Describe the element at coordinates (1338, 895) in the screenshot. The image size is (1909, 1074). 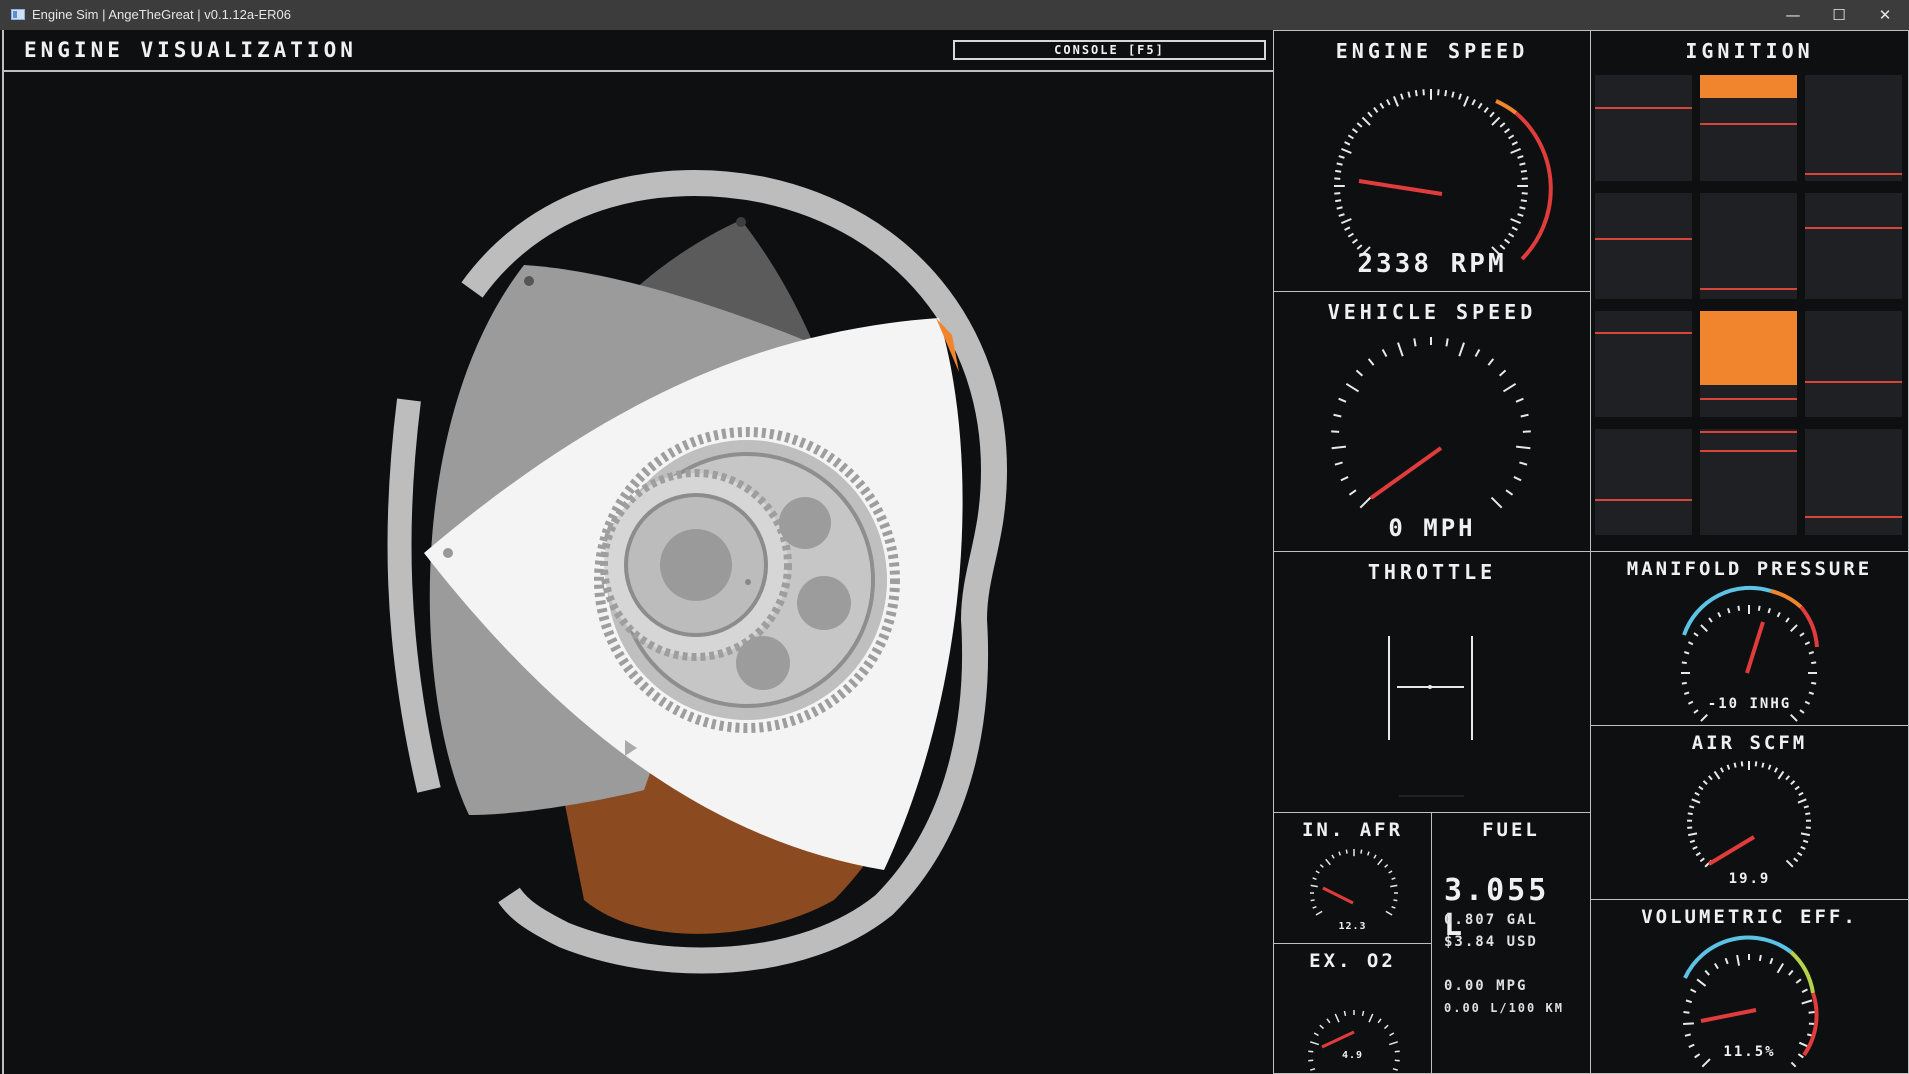
I see `intake-afr-needle` at that location.